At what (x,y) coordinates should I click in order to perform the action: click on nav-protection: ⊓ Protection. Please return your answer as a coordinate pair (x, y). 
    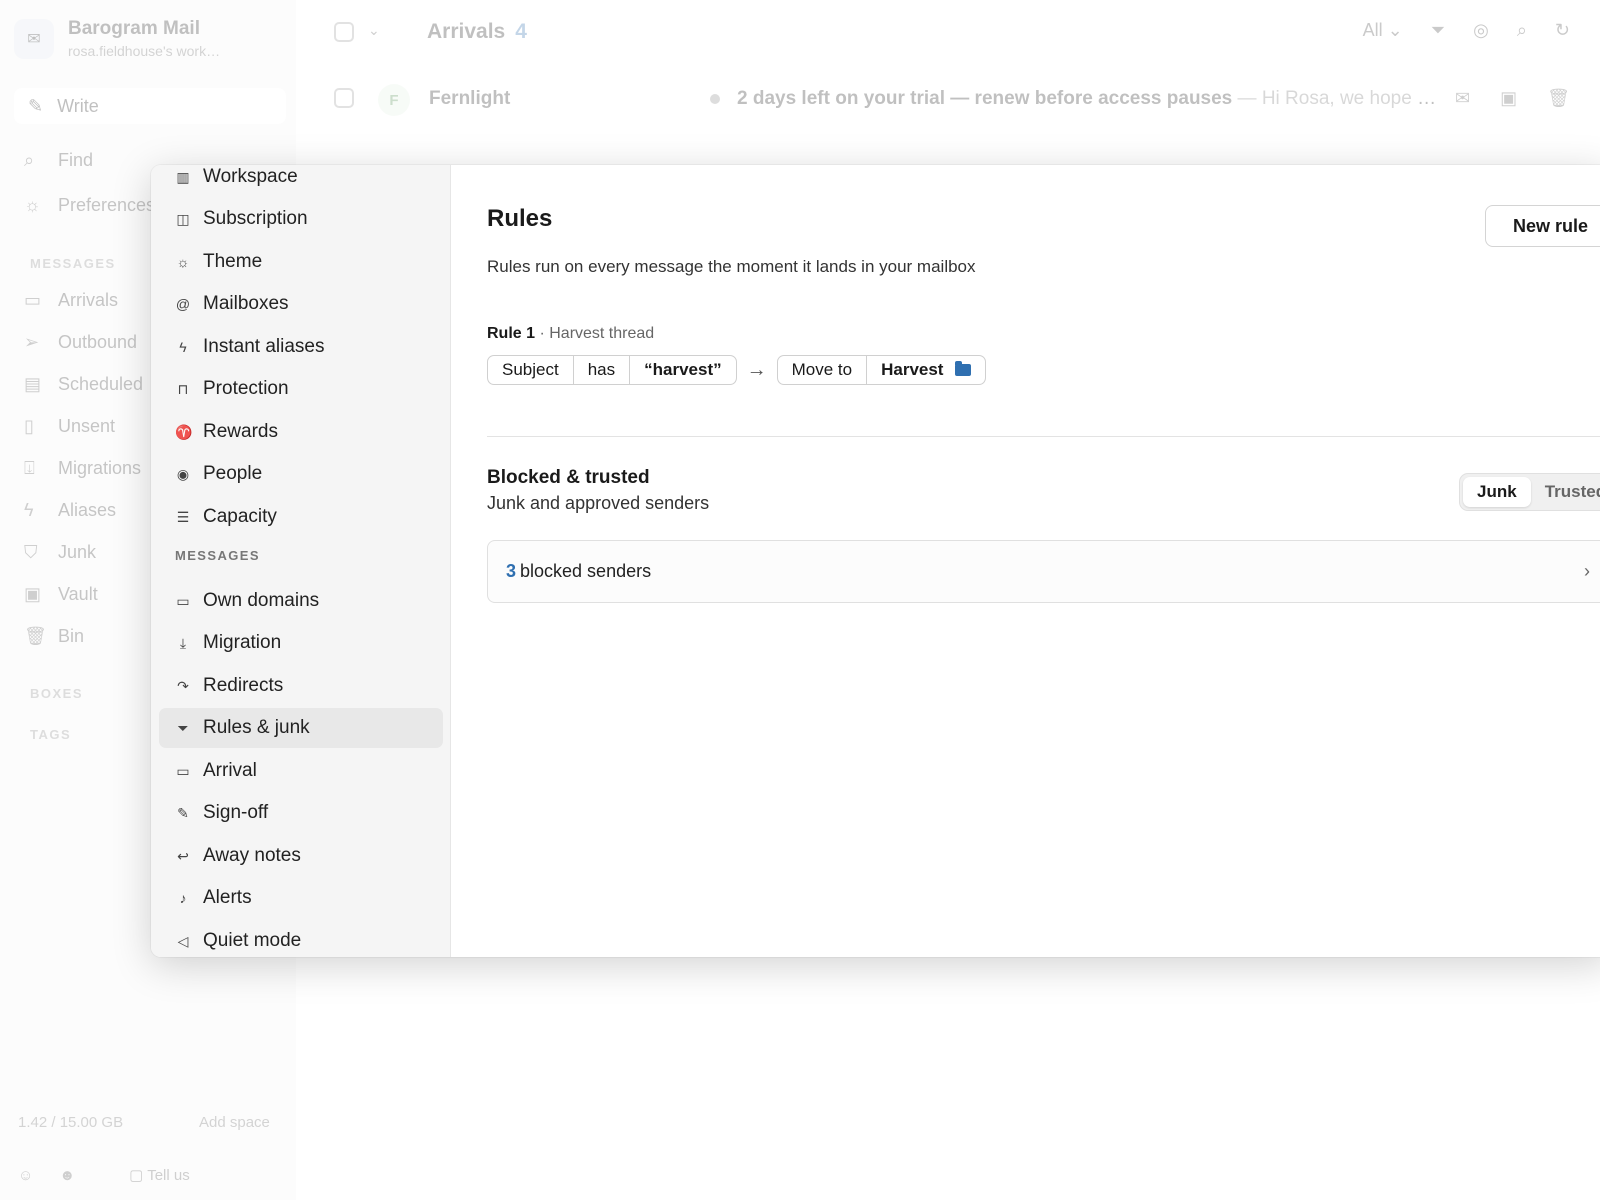
    Looking at the image, I should click on (301, 389).